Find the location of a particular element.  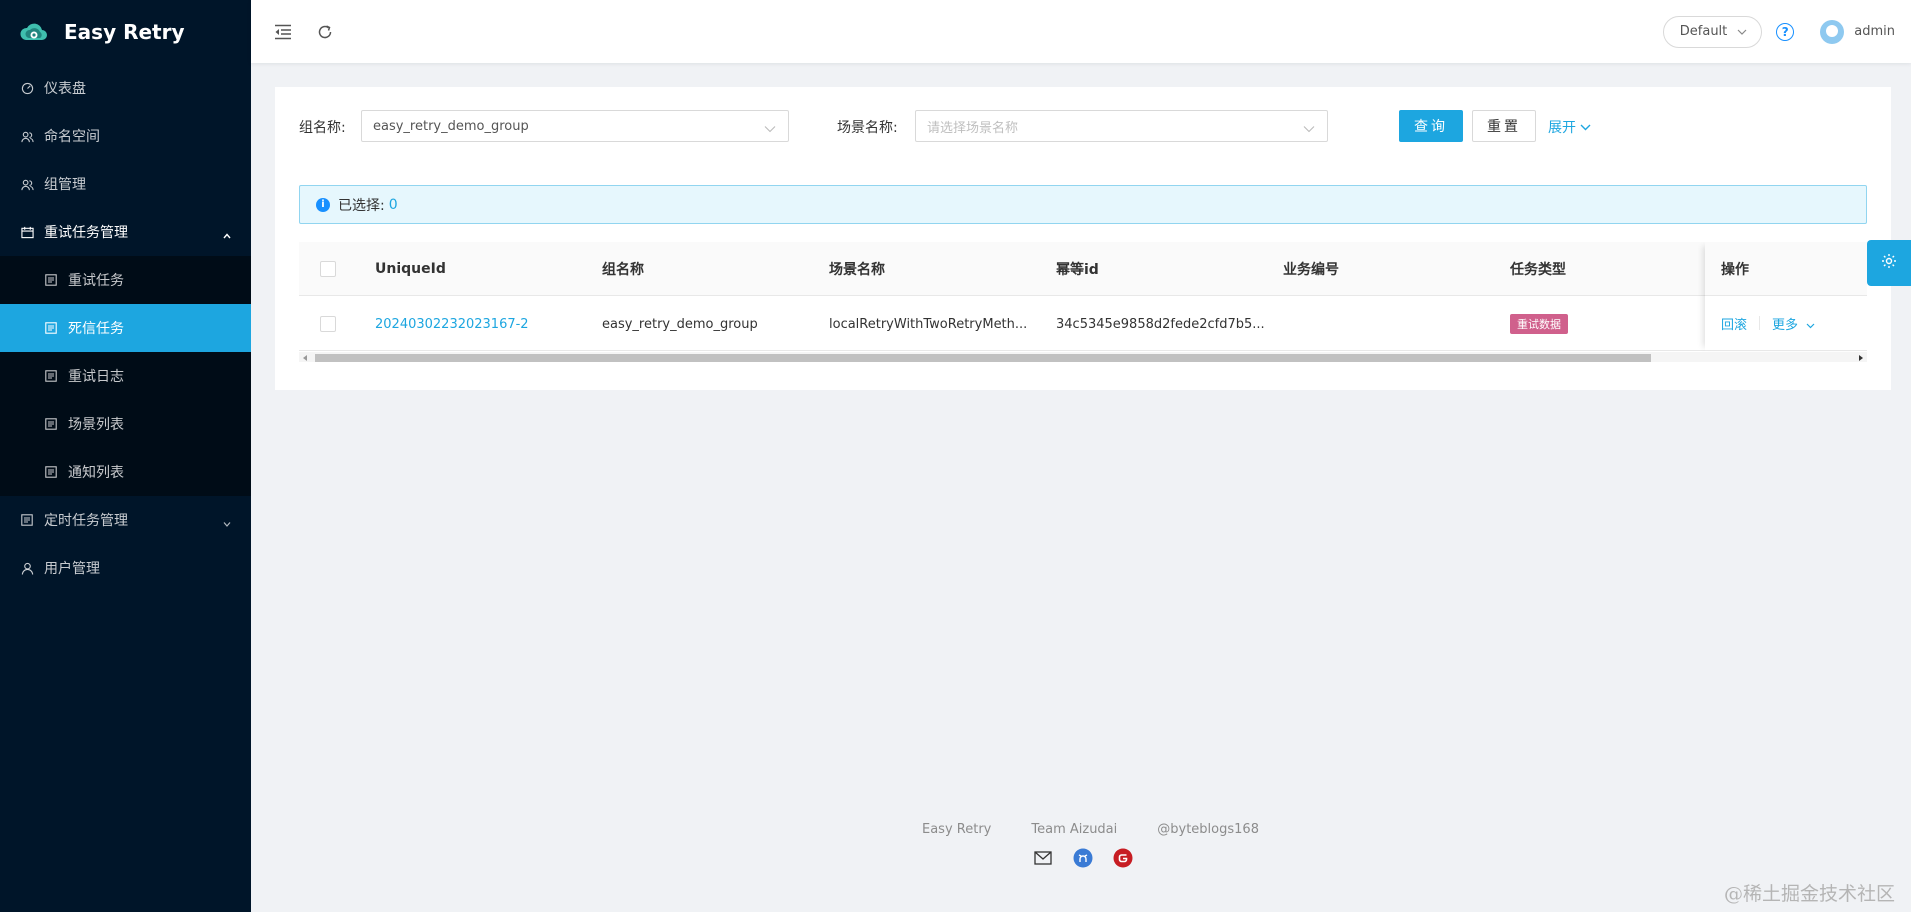

sidebar-item-retry-task-management: 重试任务管理 is located at coordinates (125, 232).